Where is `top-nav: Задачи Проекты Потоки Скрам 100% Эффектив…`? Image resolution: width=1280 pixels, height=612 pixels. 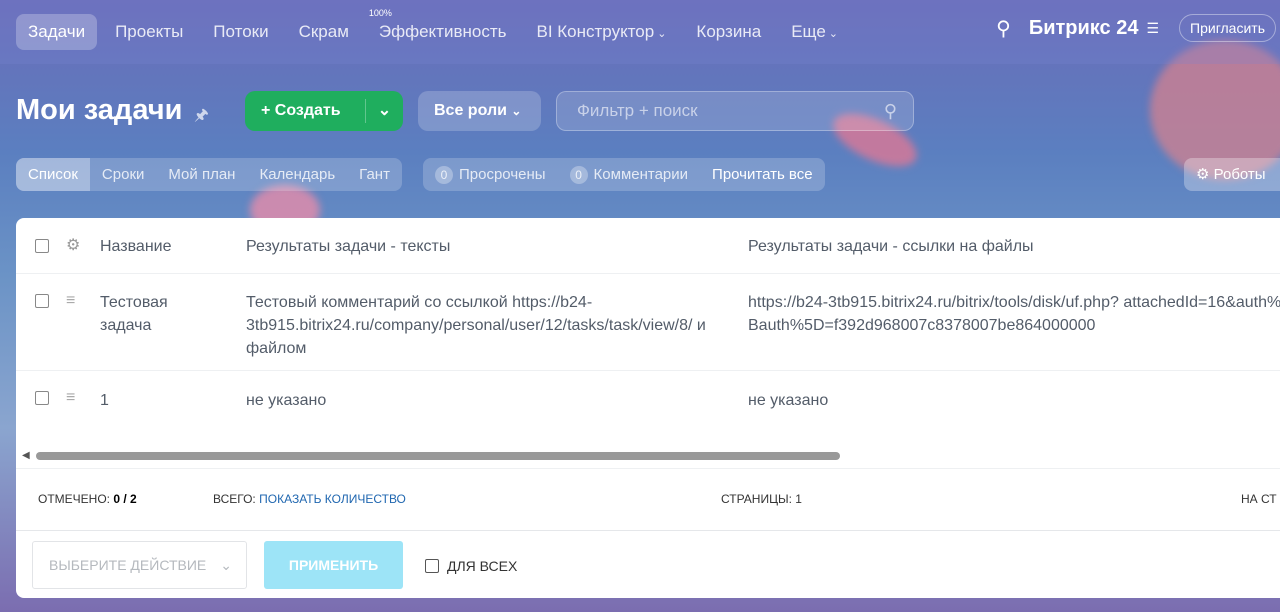 top-nav: Задачи Проекты Потоки Скрам 100% Эффектив… is located at coordinates (640, 32).